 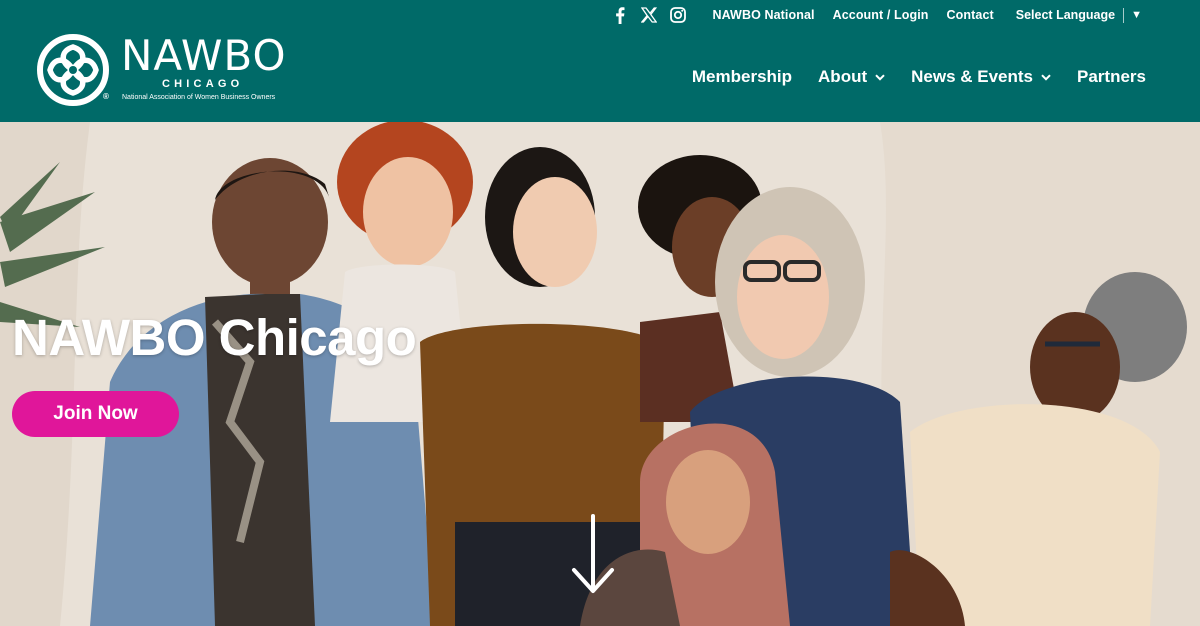 What do you see at coordinates (73, 70) in the screenshot?
I see `nawbo-logo-icon` at bounding box center [73, 70].